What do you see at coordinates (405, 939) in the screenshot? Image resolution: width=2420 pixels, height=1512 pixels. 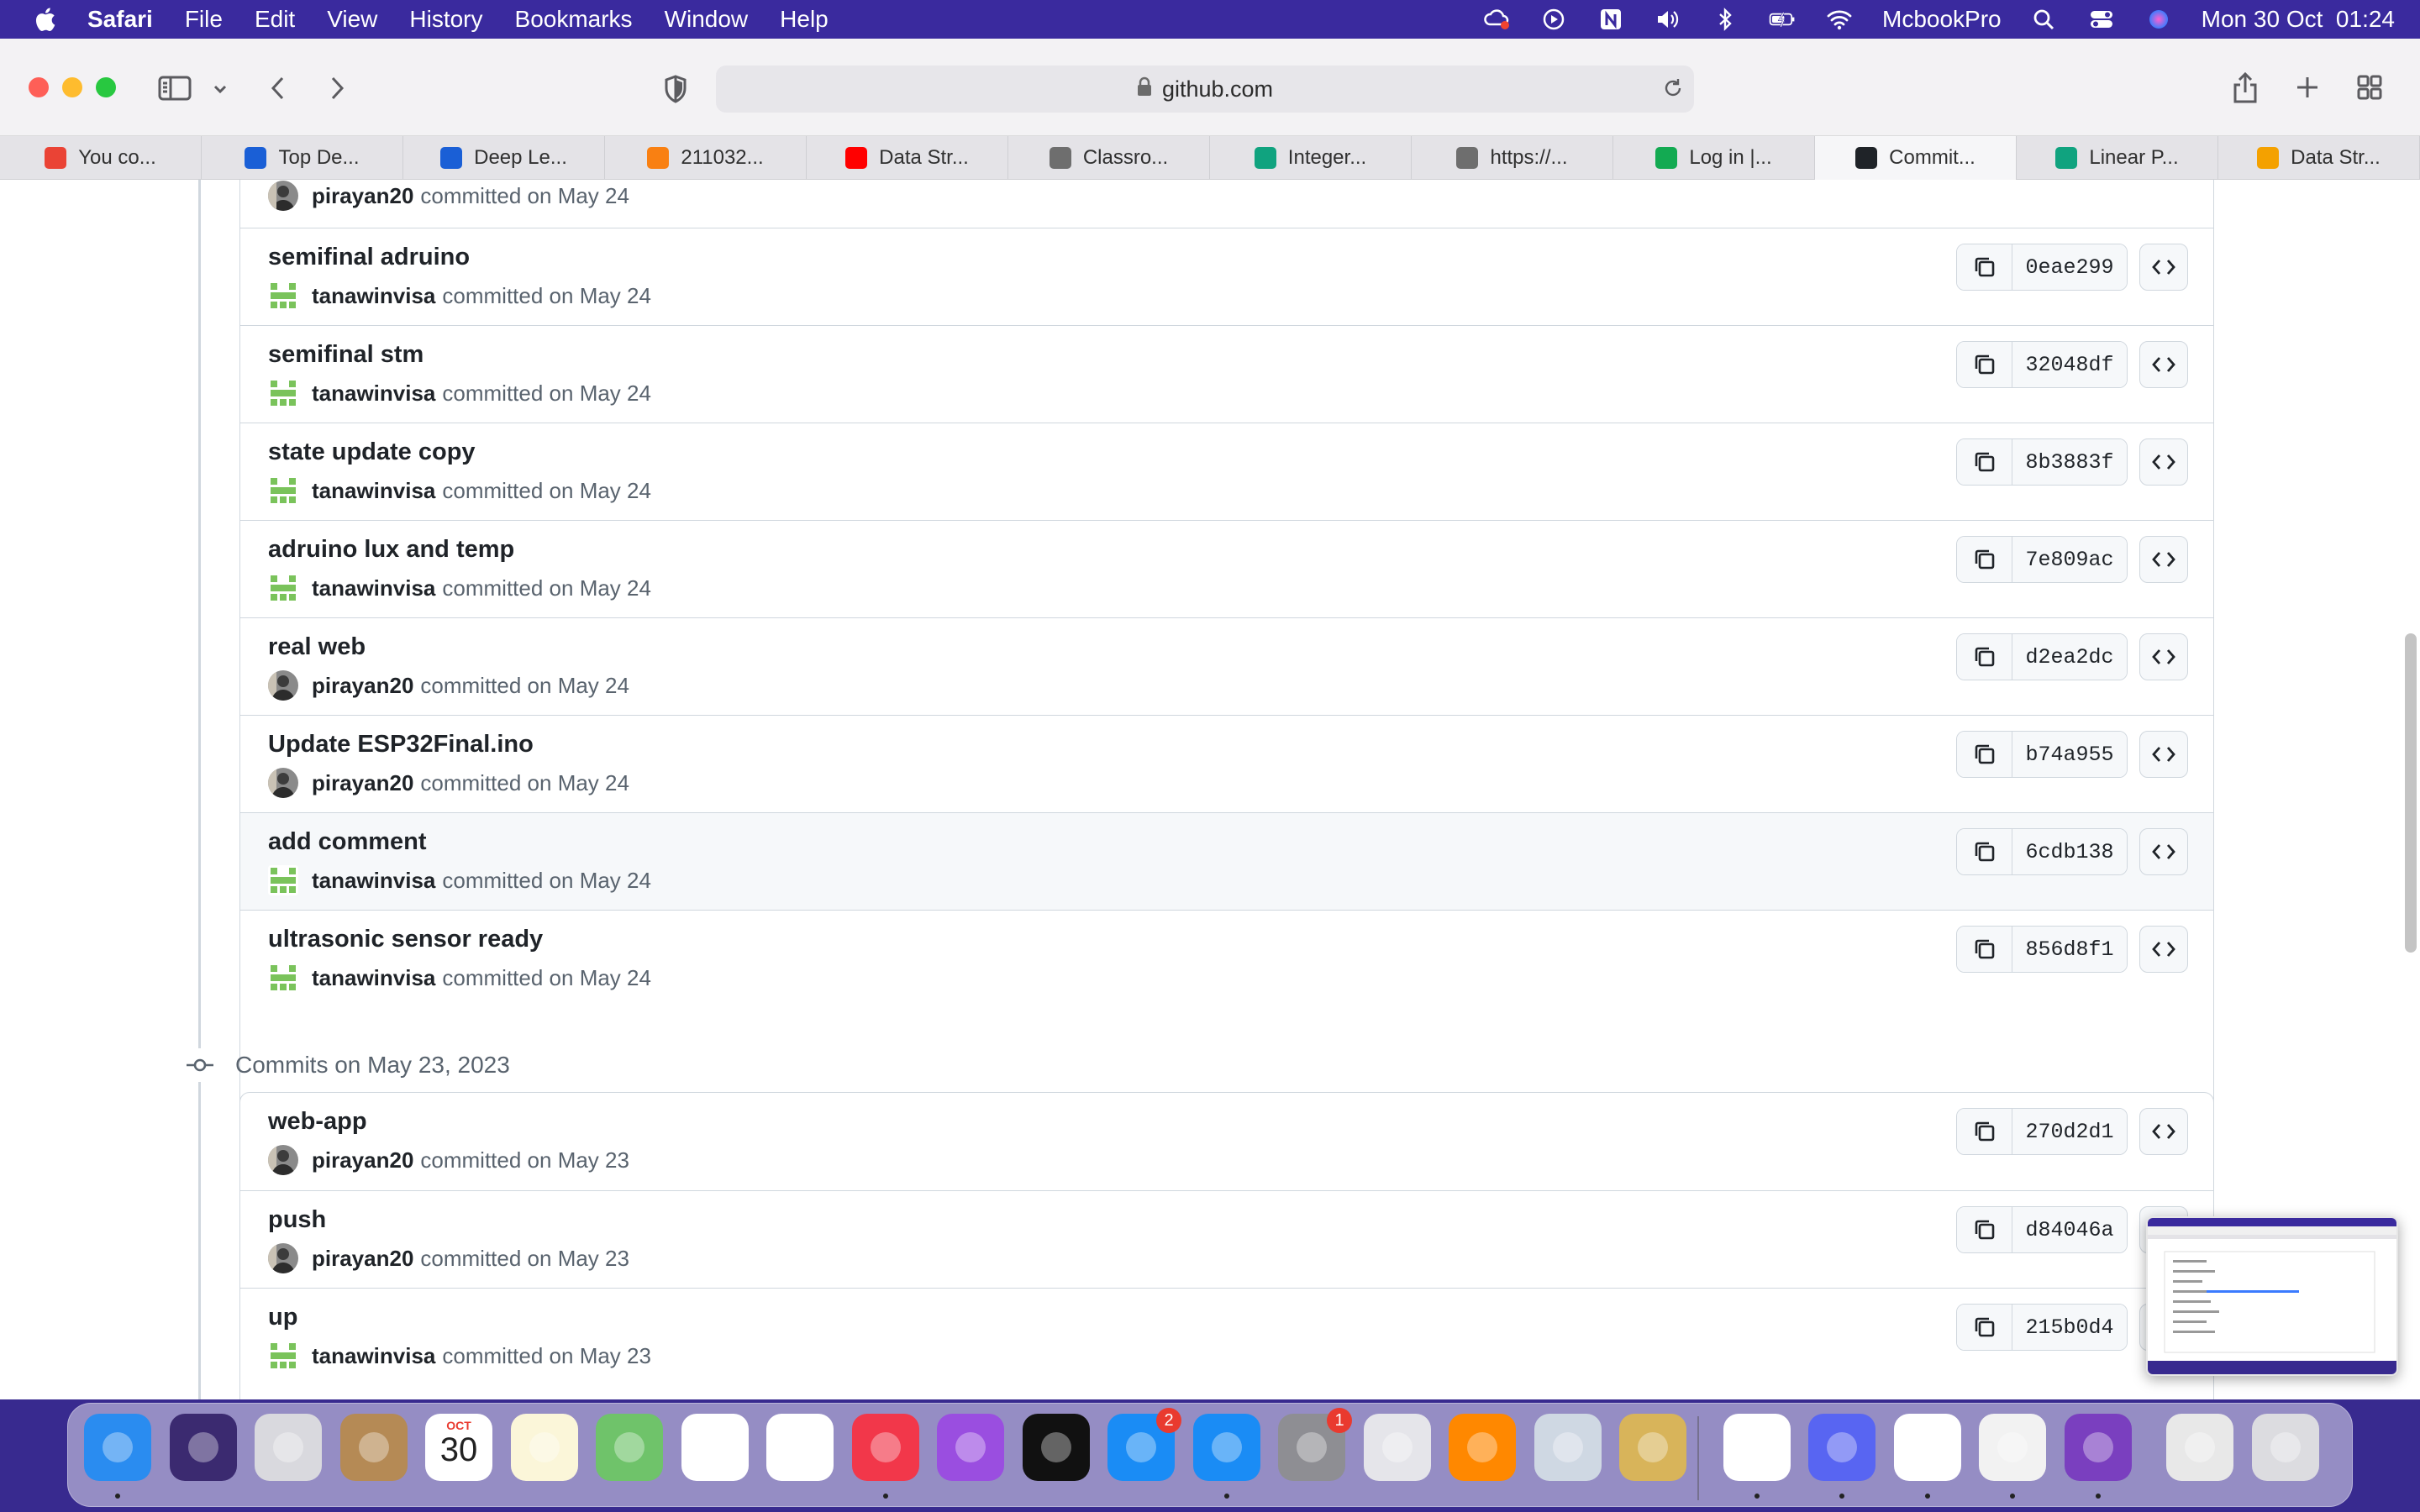 I see `commit-message-link: ultrasonic sensor ready` at bounding box center [405, 939].